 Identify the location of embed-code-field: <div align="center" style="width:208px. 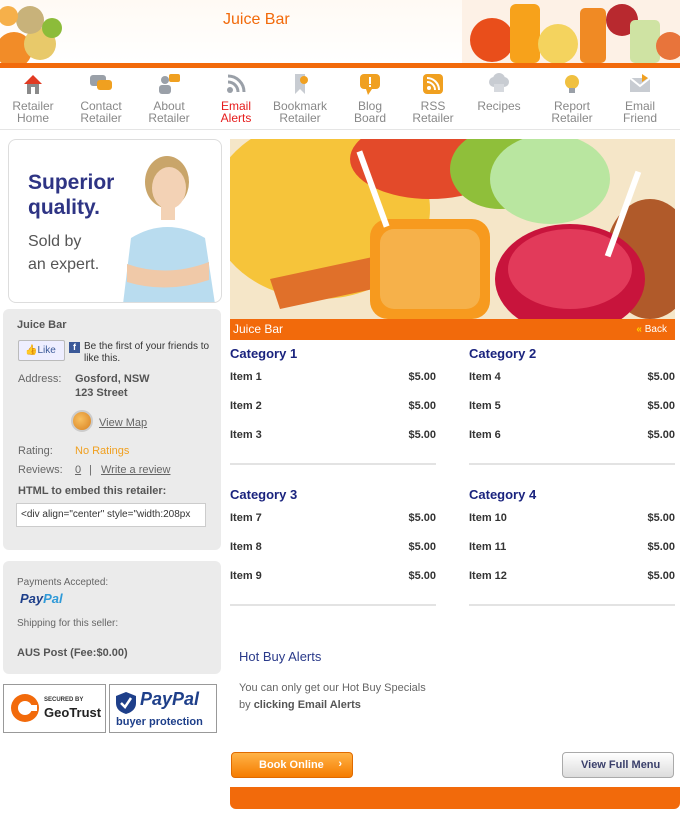
(111, 515).